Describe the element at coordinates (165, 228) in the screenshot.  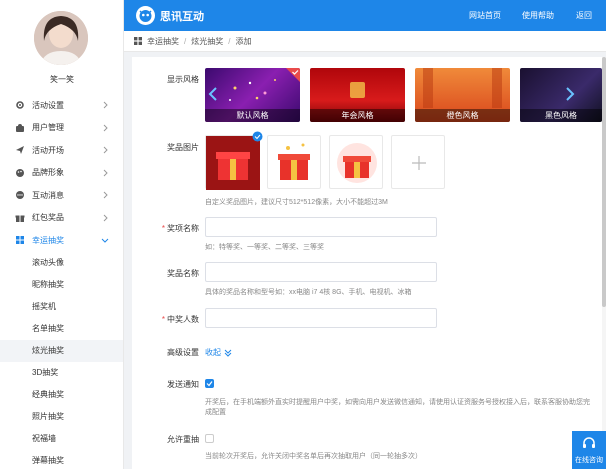
I see `award-name-label: * 奖项名称` at that location.